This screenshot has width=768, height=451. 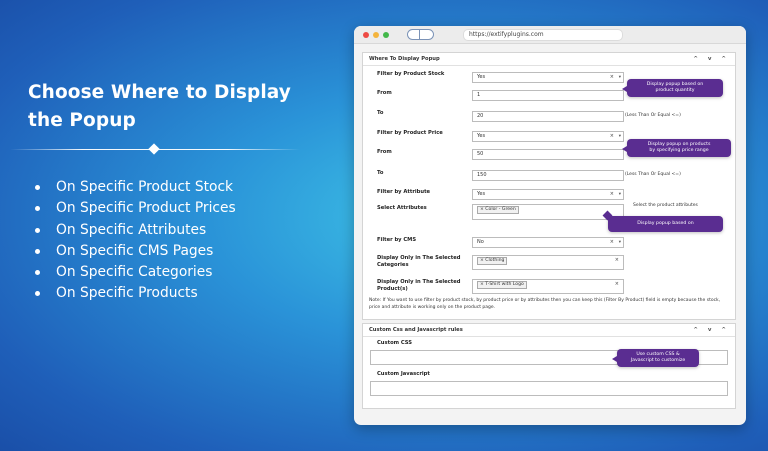 I want to click on filter-attribute-select: Yes × ▾, so click(x=548, y=194).